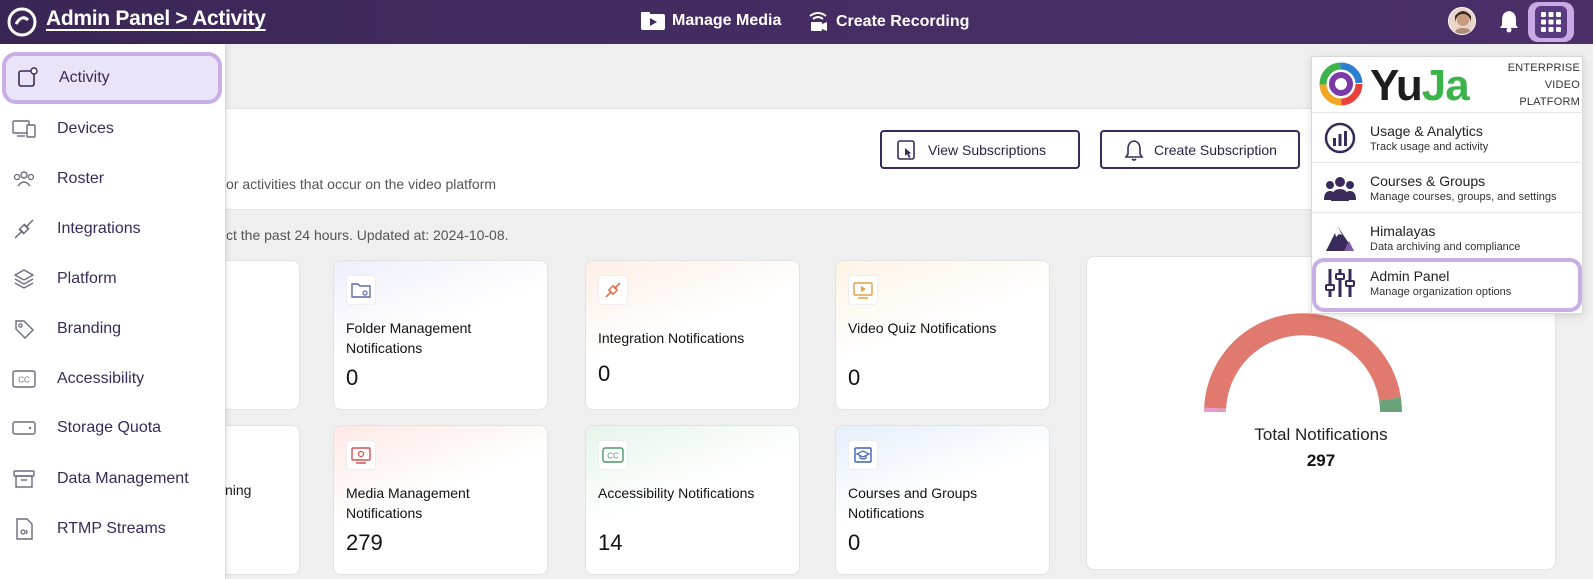 The image size is (1593, 579). I want to click on gauge-arc-media, so click(1302, 361).